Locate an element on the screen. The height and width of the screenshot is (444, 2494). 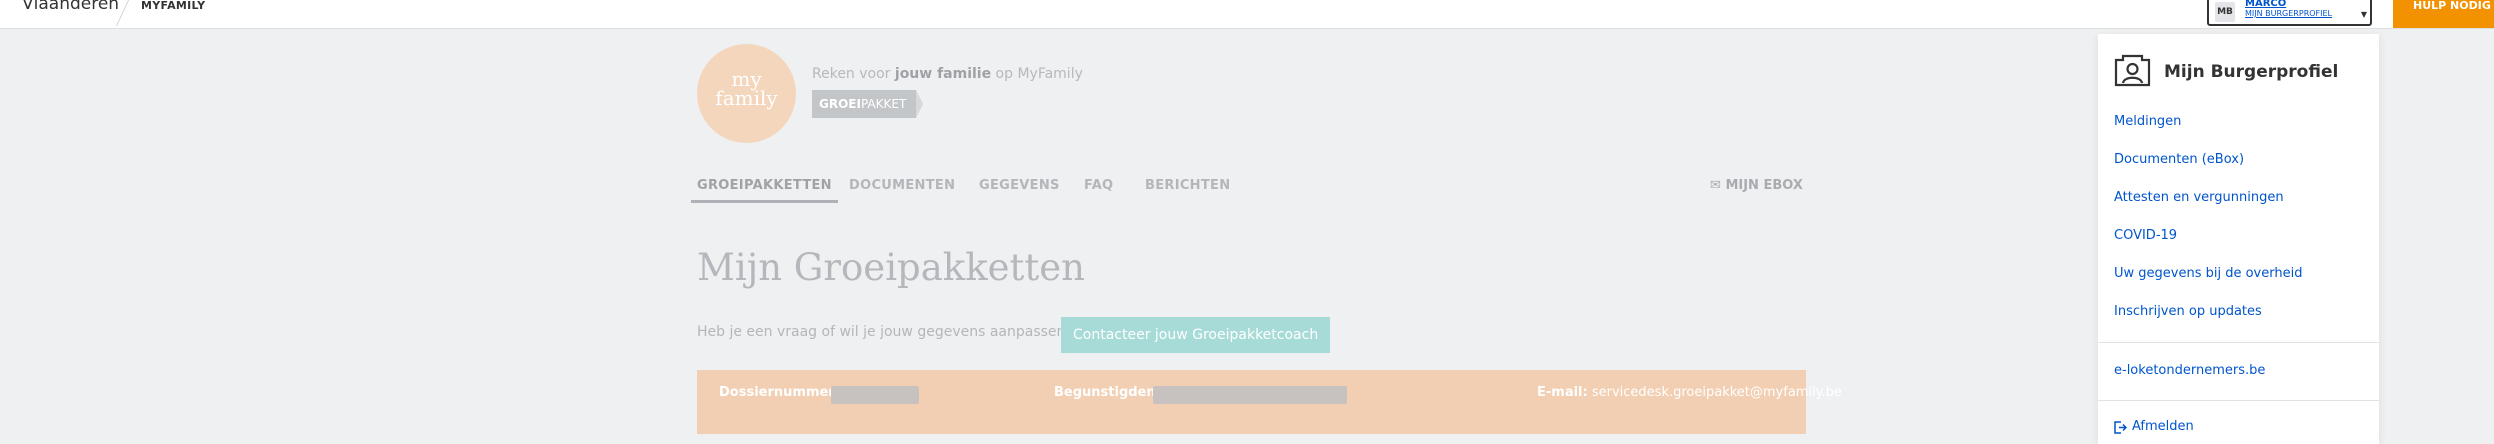
burgerprofiel-button: MB MARCO MIJN BURGERPROFIEL ▼ is located at coordinates (2289, 13).